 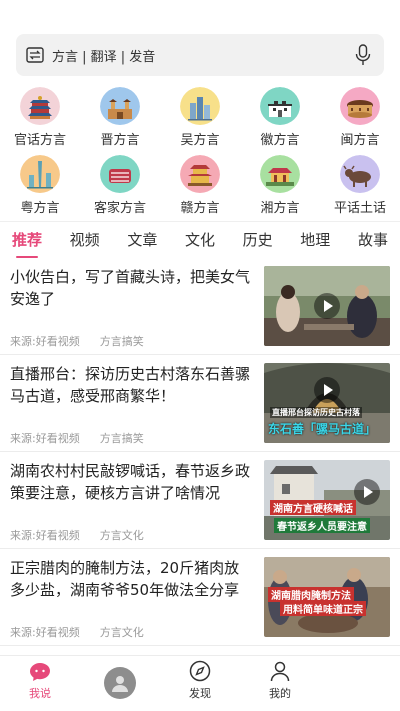 I want to click on article-title: 小伙告白，写了首藏头诗，把美女气安逸了, so click(x=132, y=288).